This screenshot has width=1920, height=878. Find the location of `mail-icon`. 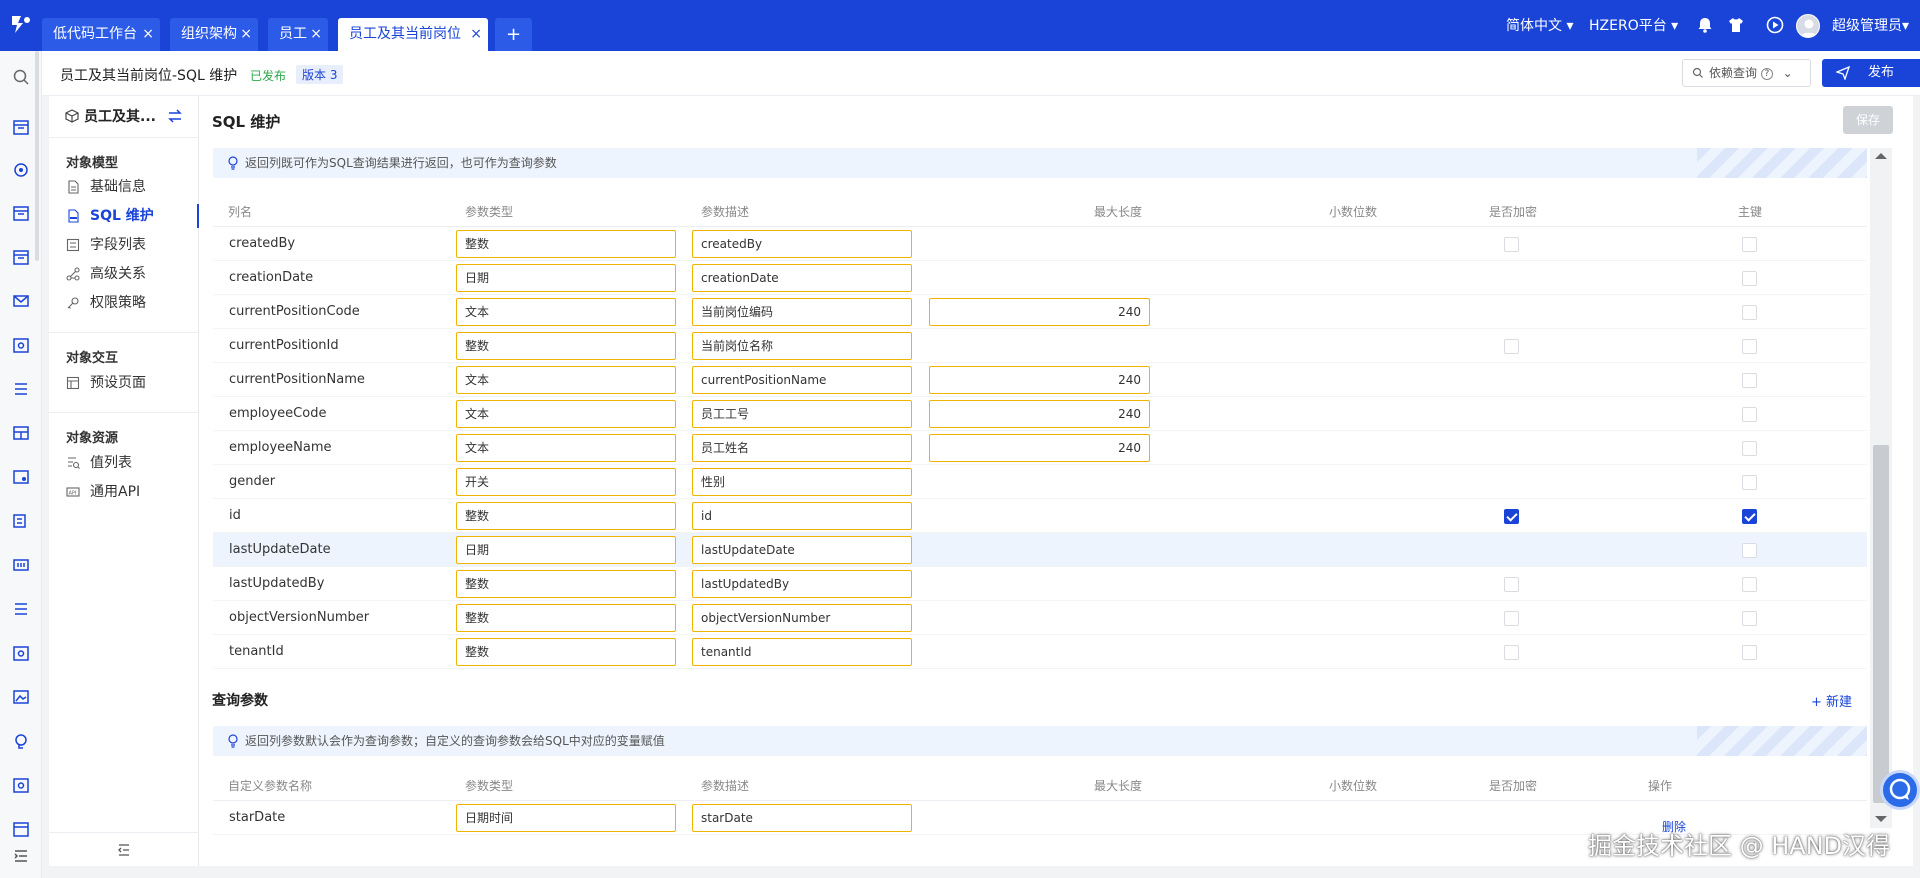

mail-icon is located at coordinates (21, 301).